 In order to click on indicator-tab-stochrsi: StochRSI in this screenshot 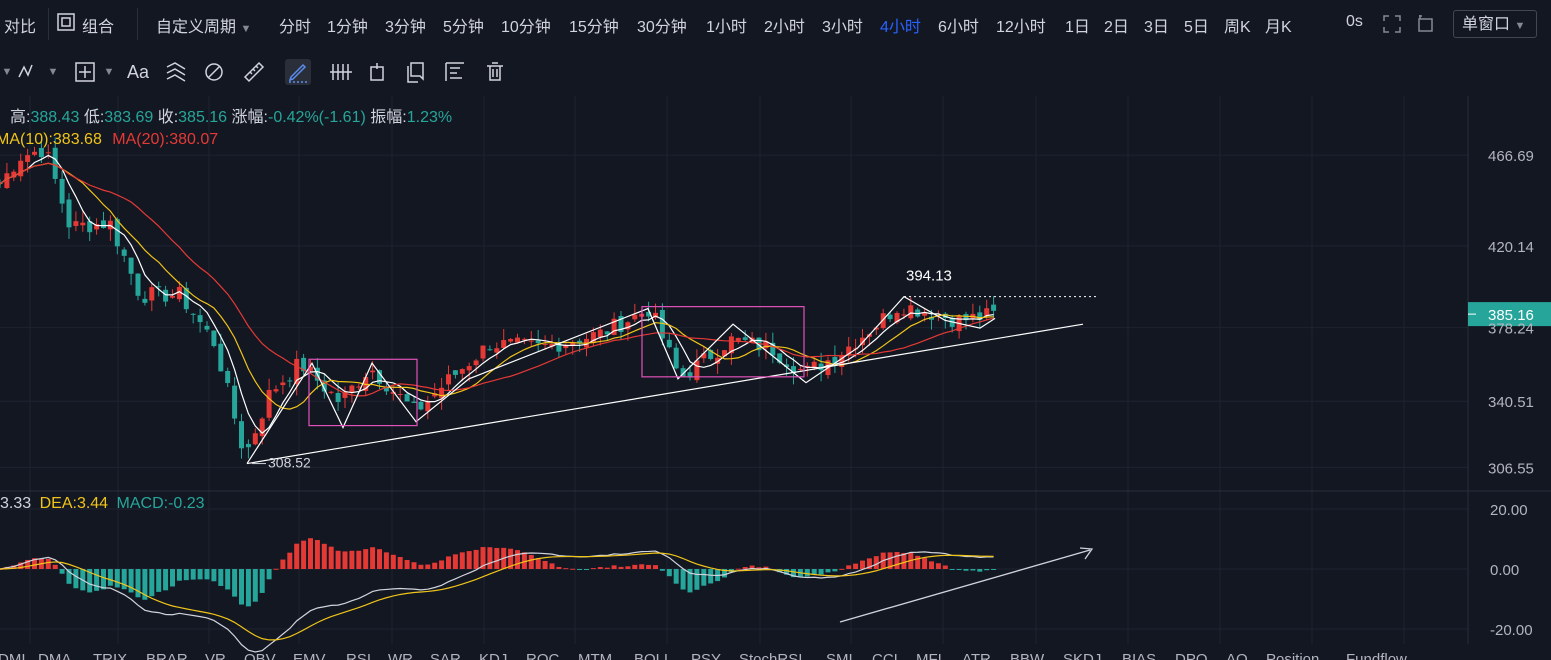, I will do `click(770, 655)`.